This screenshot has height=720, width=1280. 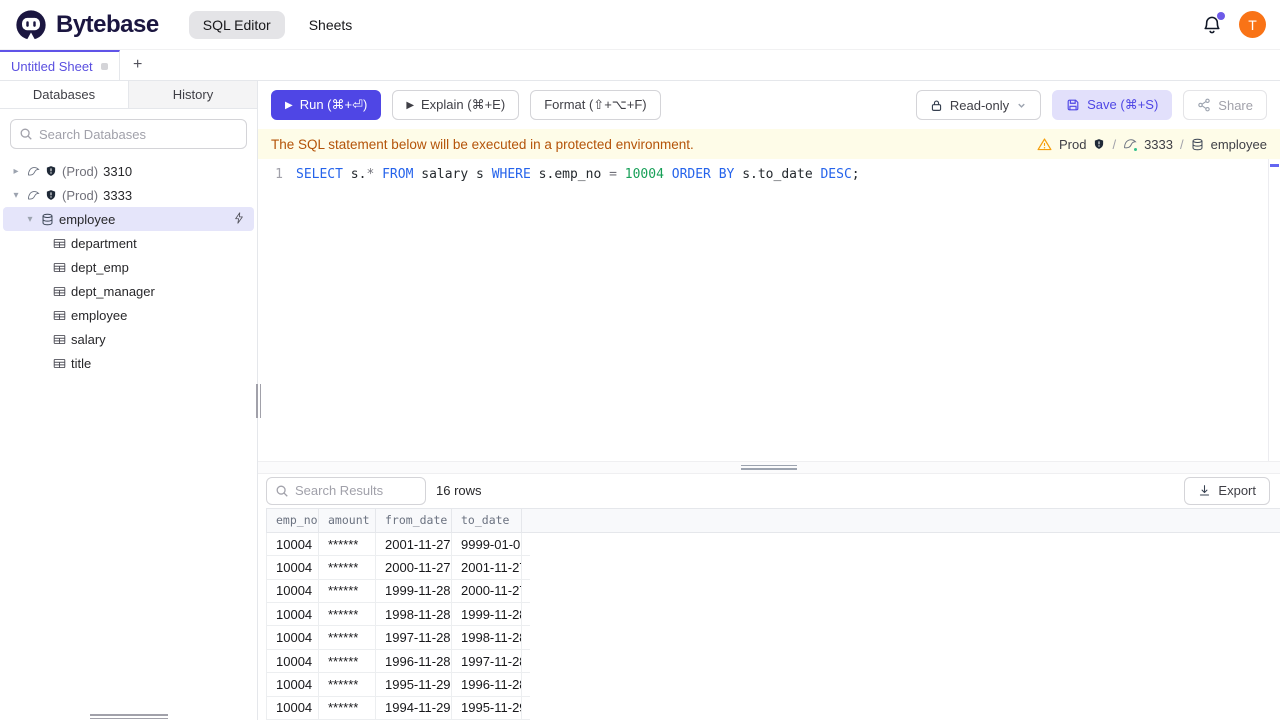 What do you see at coordinates (1225, 105) in the screenshot?
I see `share-button: Share` at bounding box center [1225, 105].